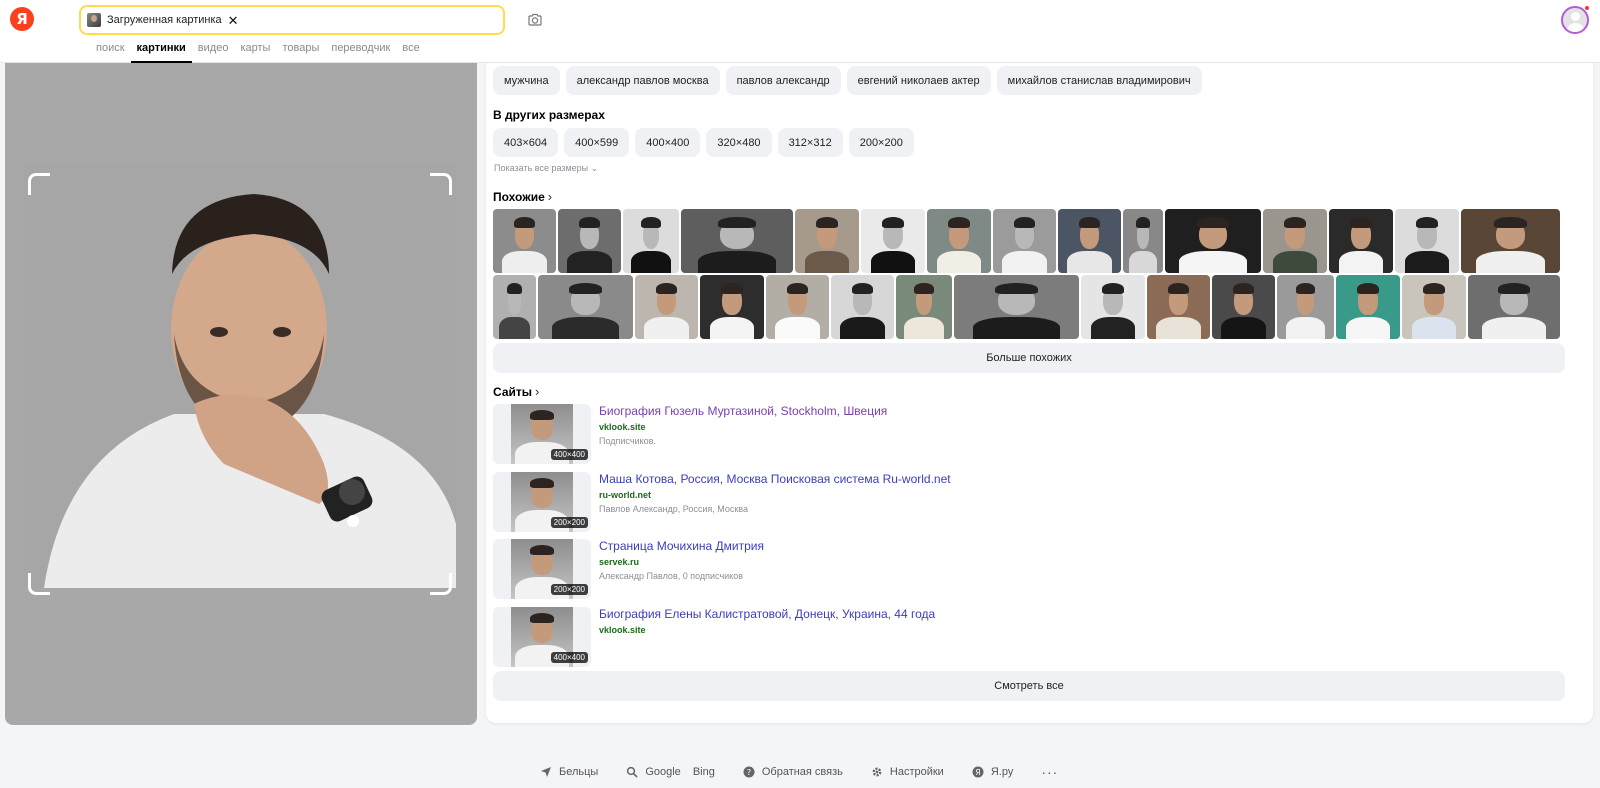 This screenshot has height=788, width=1600. I want to click on chevron-right-icon: ›, so click(537, 391).